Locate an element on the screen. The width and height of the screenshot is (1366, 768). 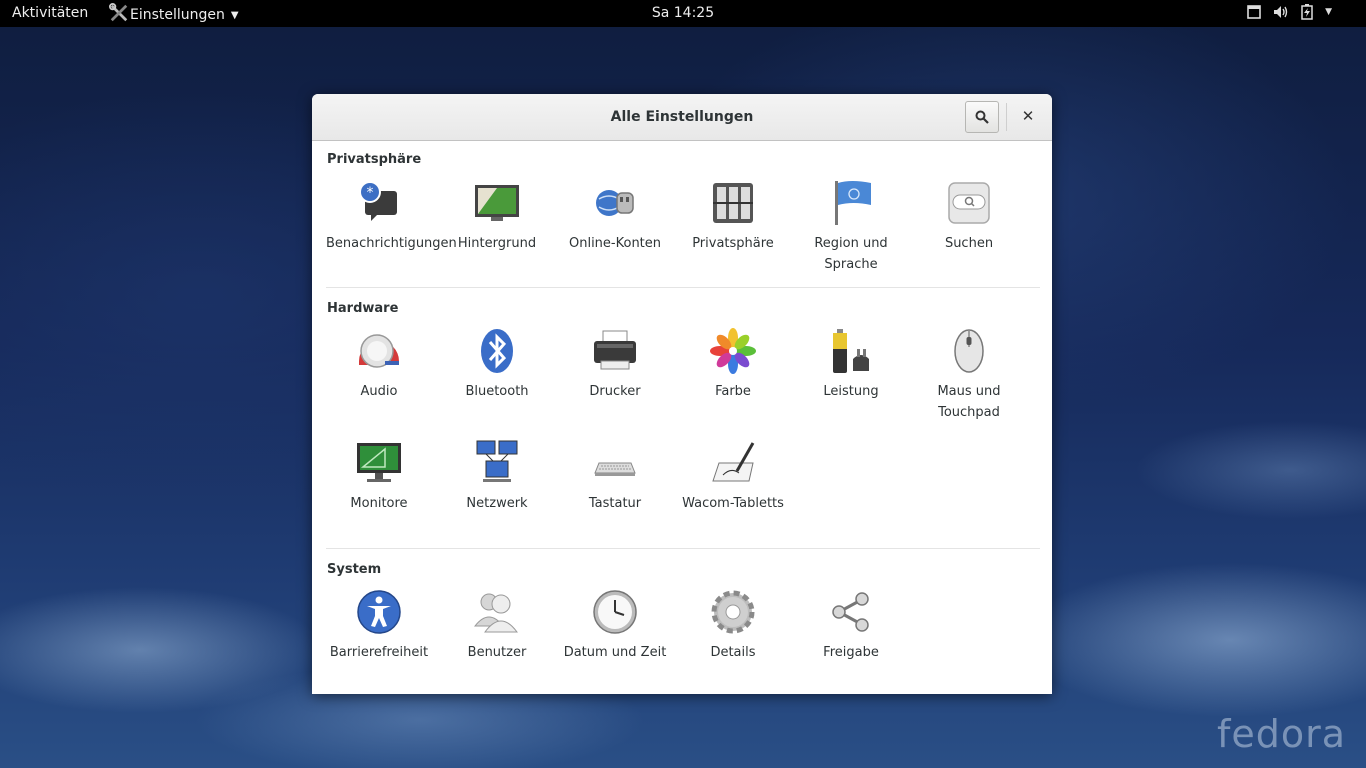
panel-label: Freigabe is located at coordinates (851, 652).